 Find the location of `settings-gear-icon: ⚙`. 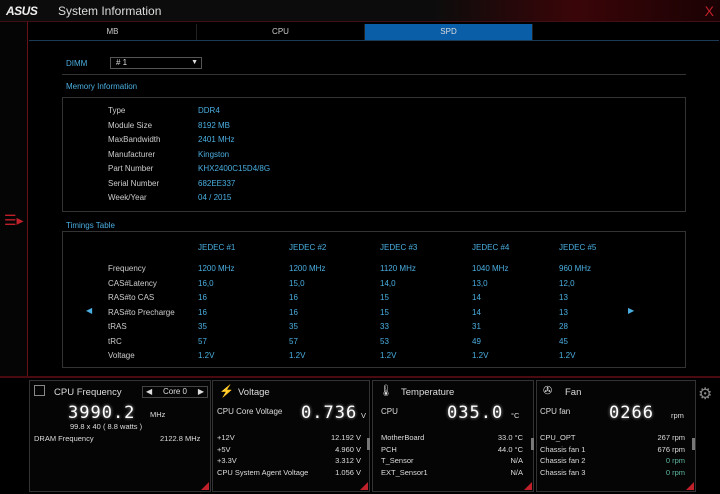

settings-gear-icon: ⚙ is located at coordinates (705, 394).